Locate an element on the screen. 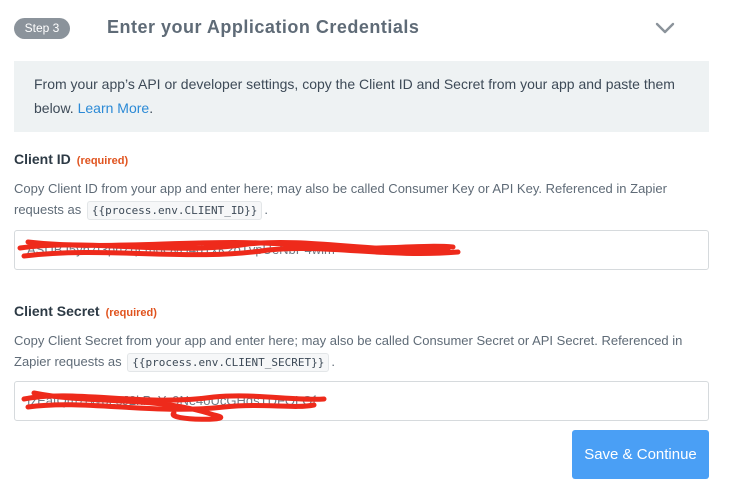  client-id-help-suffix: . is located at coordinates (266, 209).